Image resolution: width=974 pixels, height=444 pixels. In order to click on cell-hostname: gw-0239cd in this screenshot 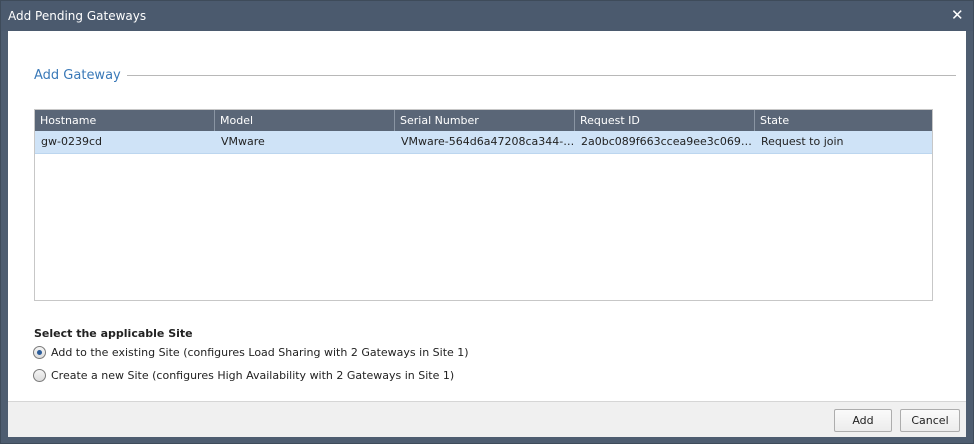, I will do `click(71, 141)`.